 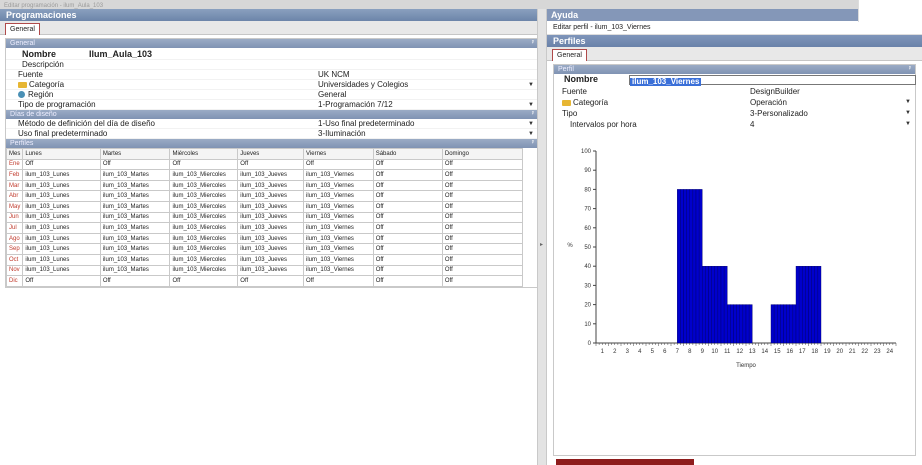 What do you see at coordinates (272, 114) in the screenshot?
I see `design-days-section-header: Días de diseño ᵖ` at bounding box center [272, 114].